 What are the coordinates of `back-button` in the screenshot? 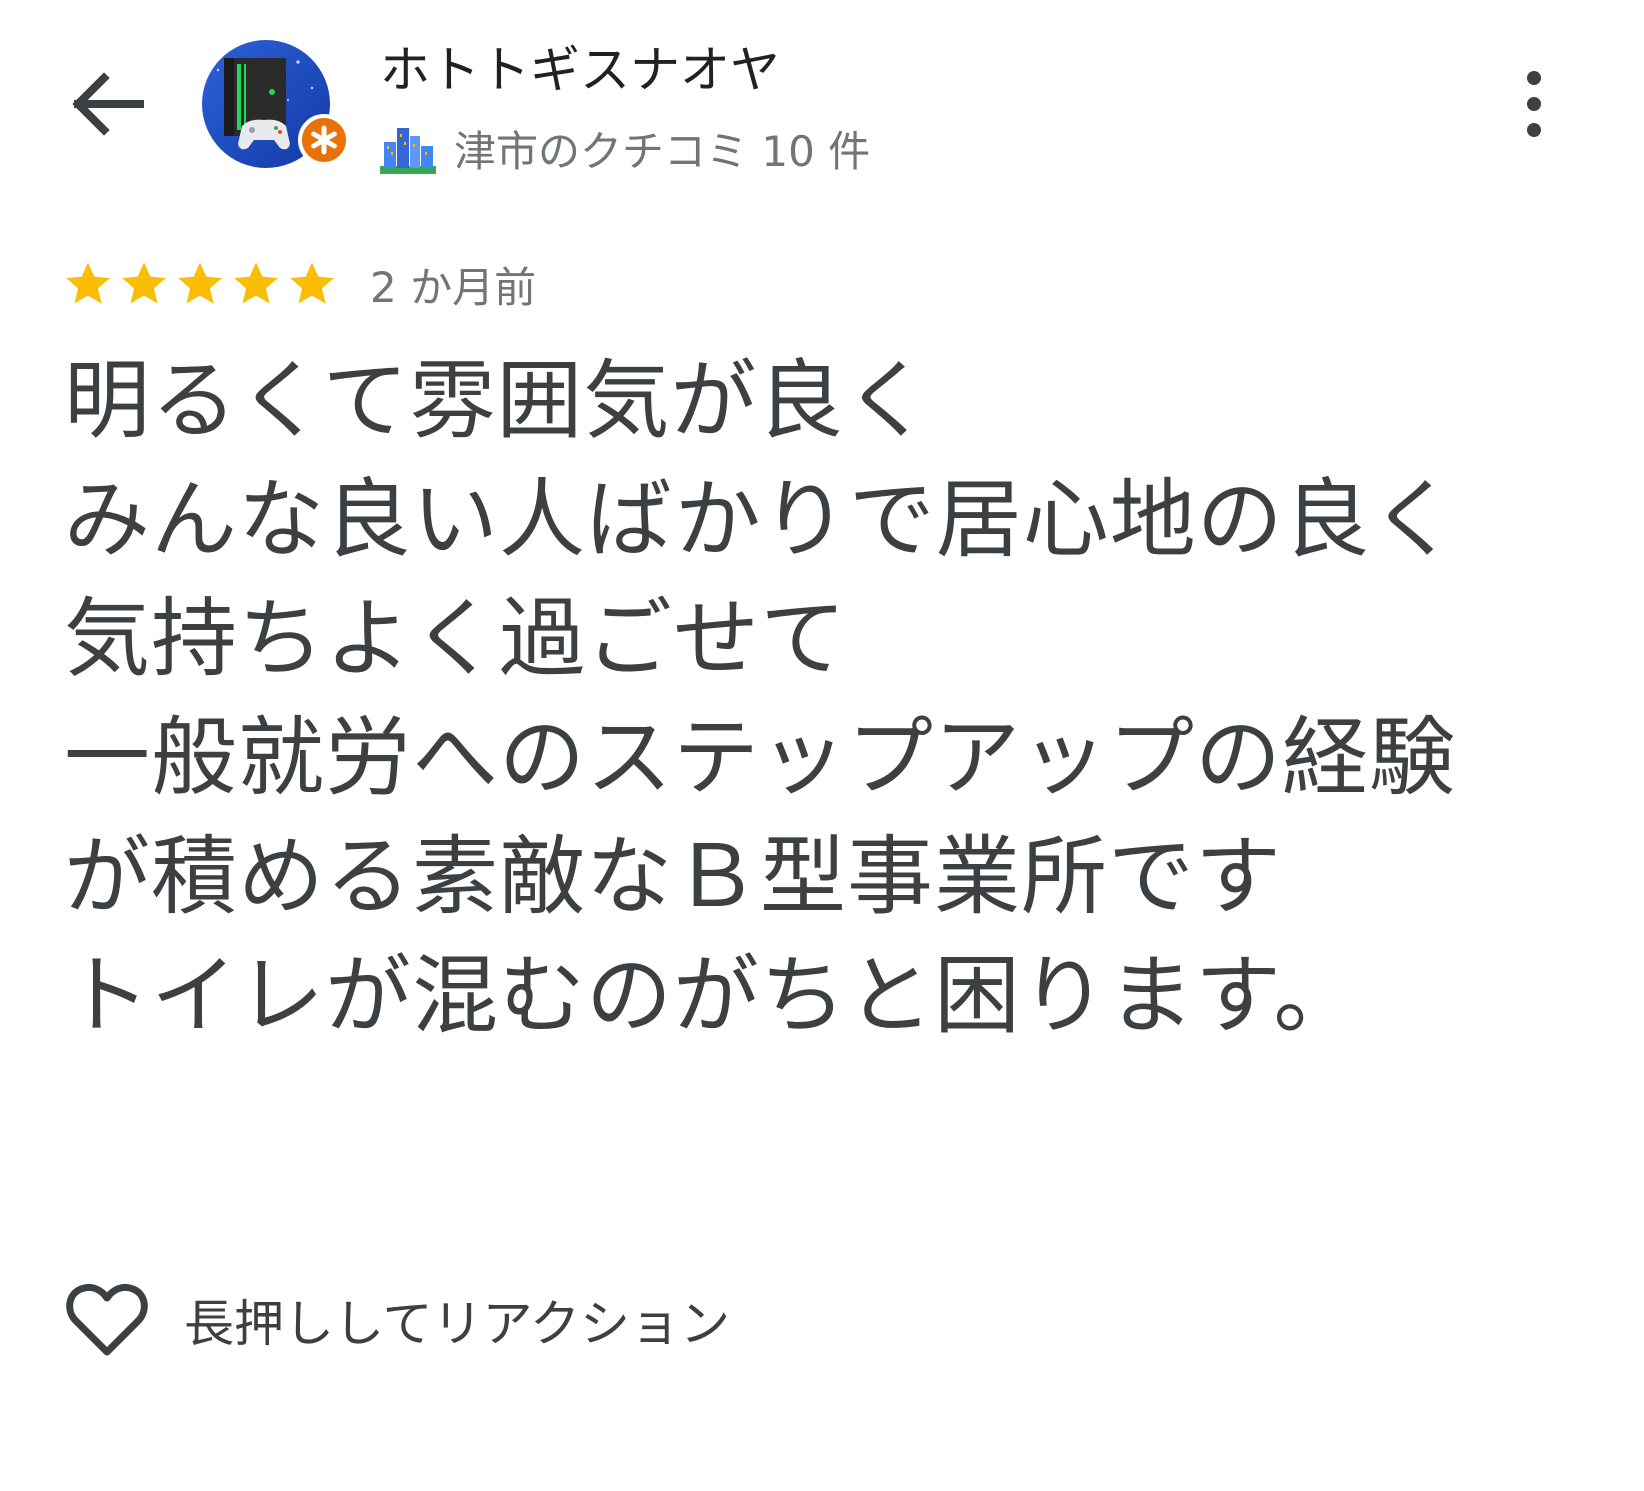 It's located at (106, 104).